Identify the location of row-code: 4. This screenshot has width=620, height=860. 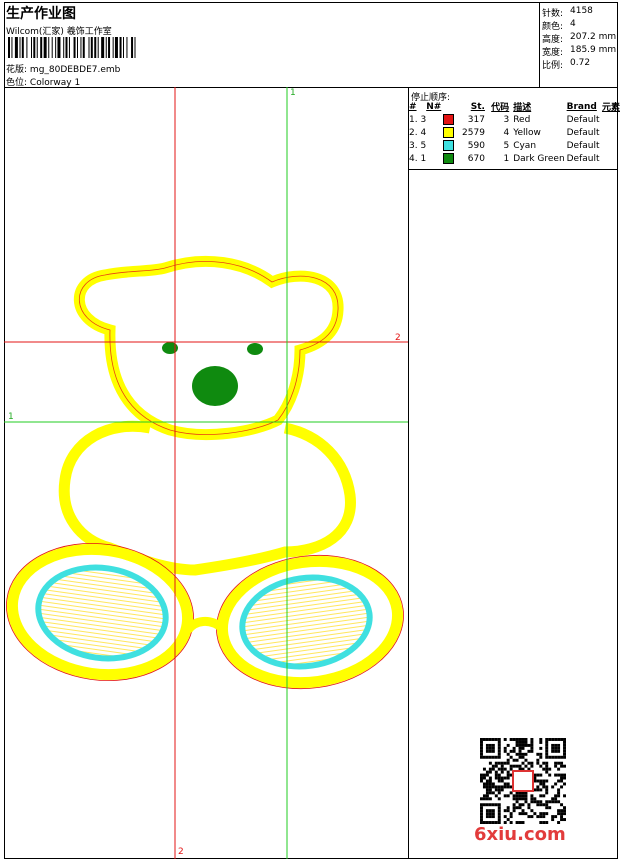
(506, 132).